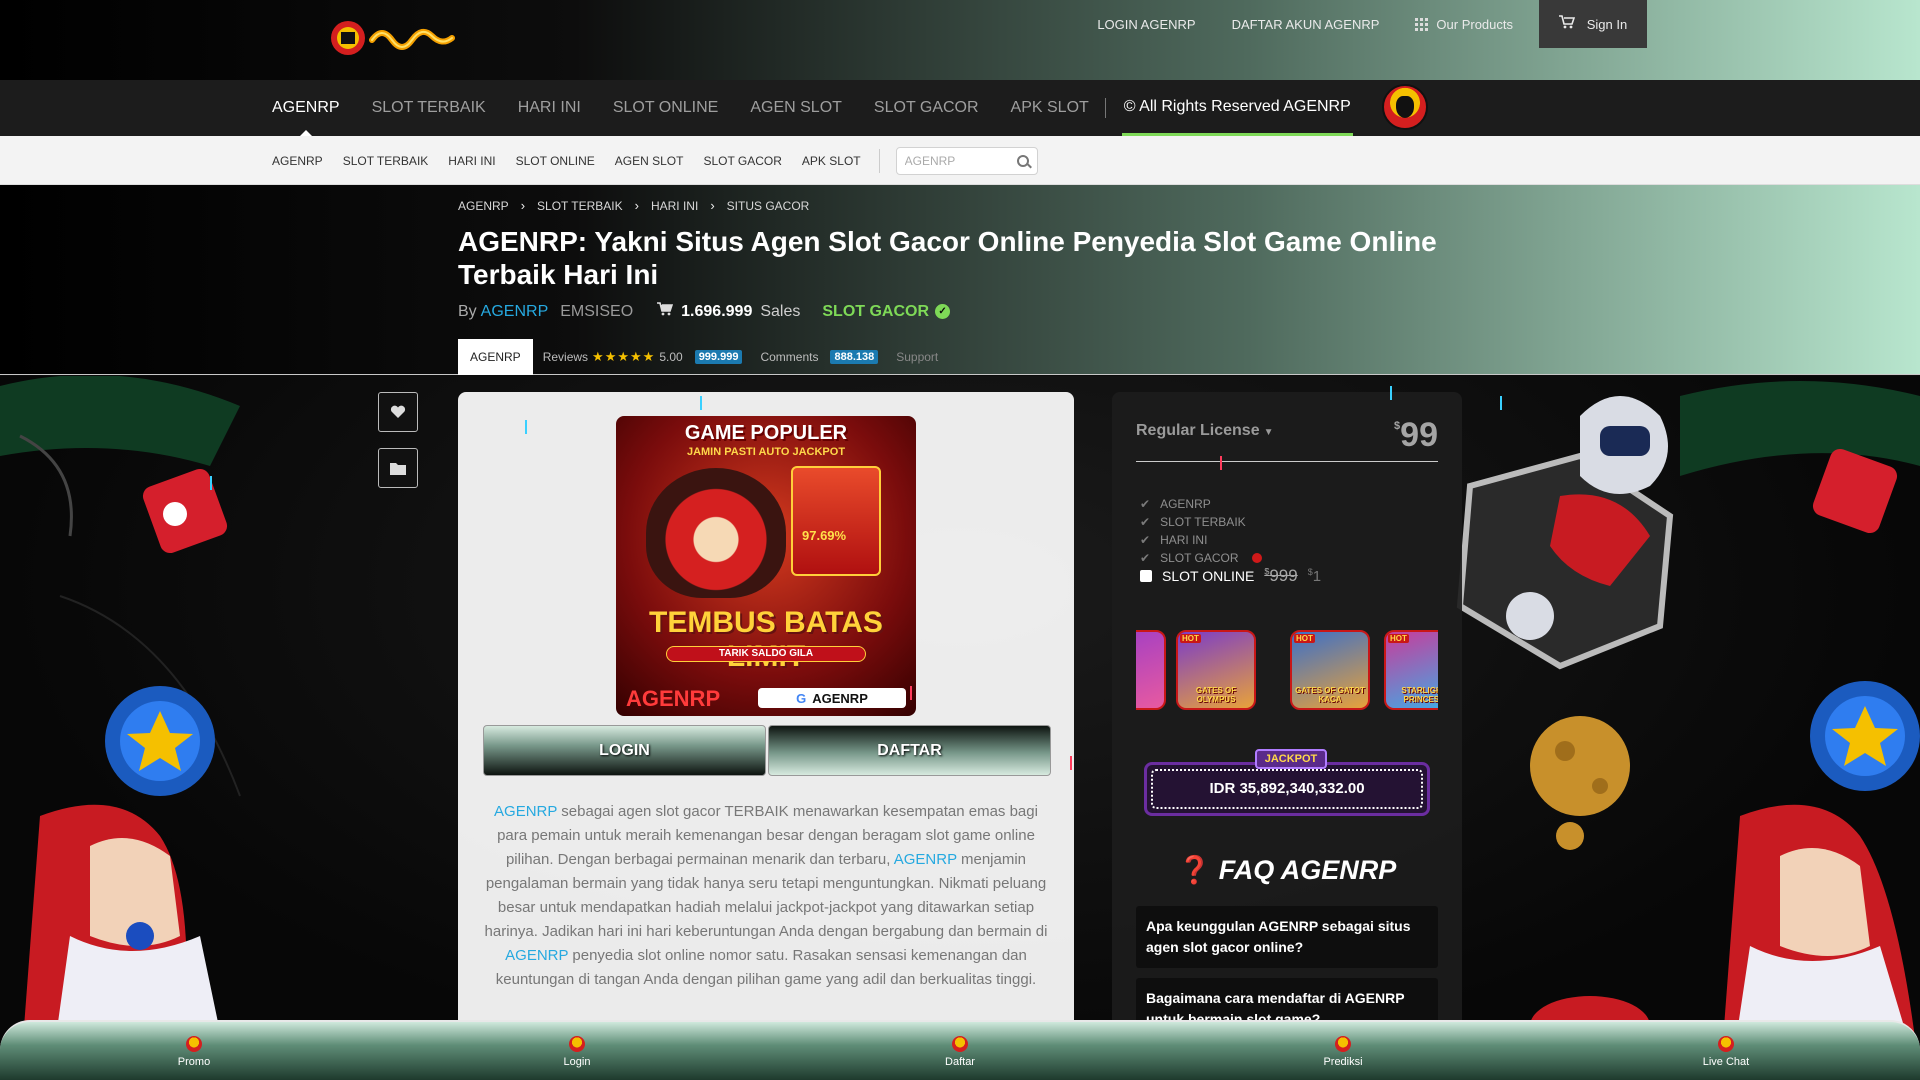 Image resolution: width=1920 pixels, height=1080 pixels. What do you see at coordinates (386, 161) in the screenshot?
I see `sub-nav-slot-terbaik: SLOT TERBAIK` at bounding box center [386, 161].